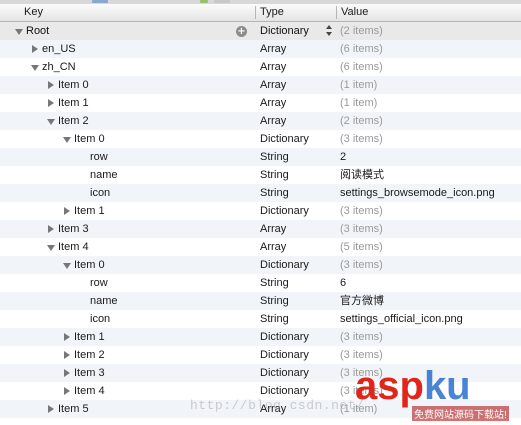  What do you see at coordinates (417, 193) in the screenshot?
I see `row-value: settings_browsemode_icon.png` at bounding box center [417, 193].